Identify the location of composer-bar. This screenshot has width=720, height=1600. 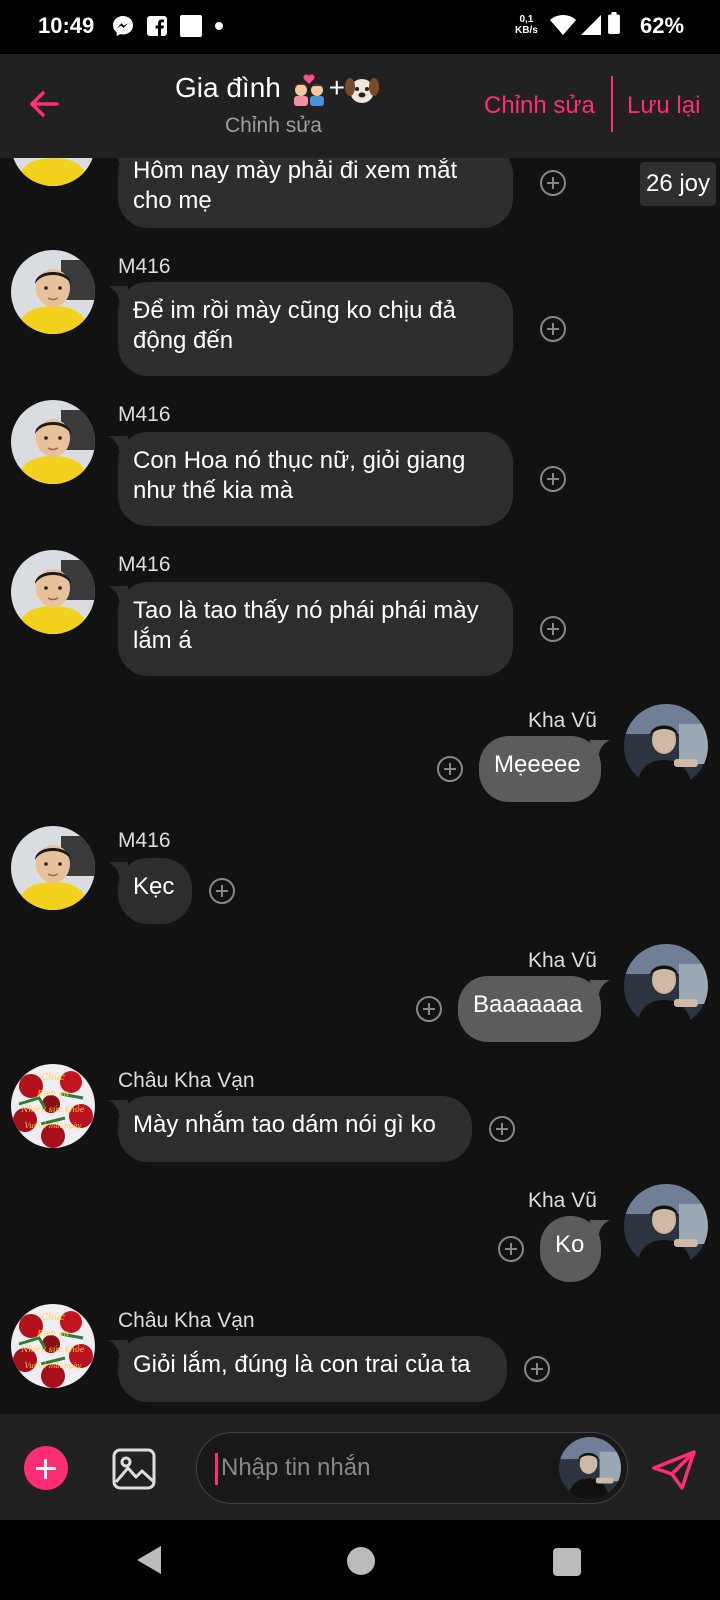
(360, 1467).